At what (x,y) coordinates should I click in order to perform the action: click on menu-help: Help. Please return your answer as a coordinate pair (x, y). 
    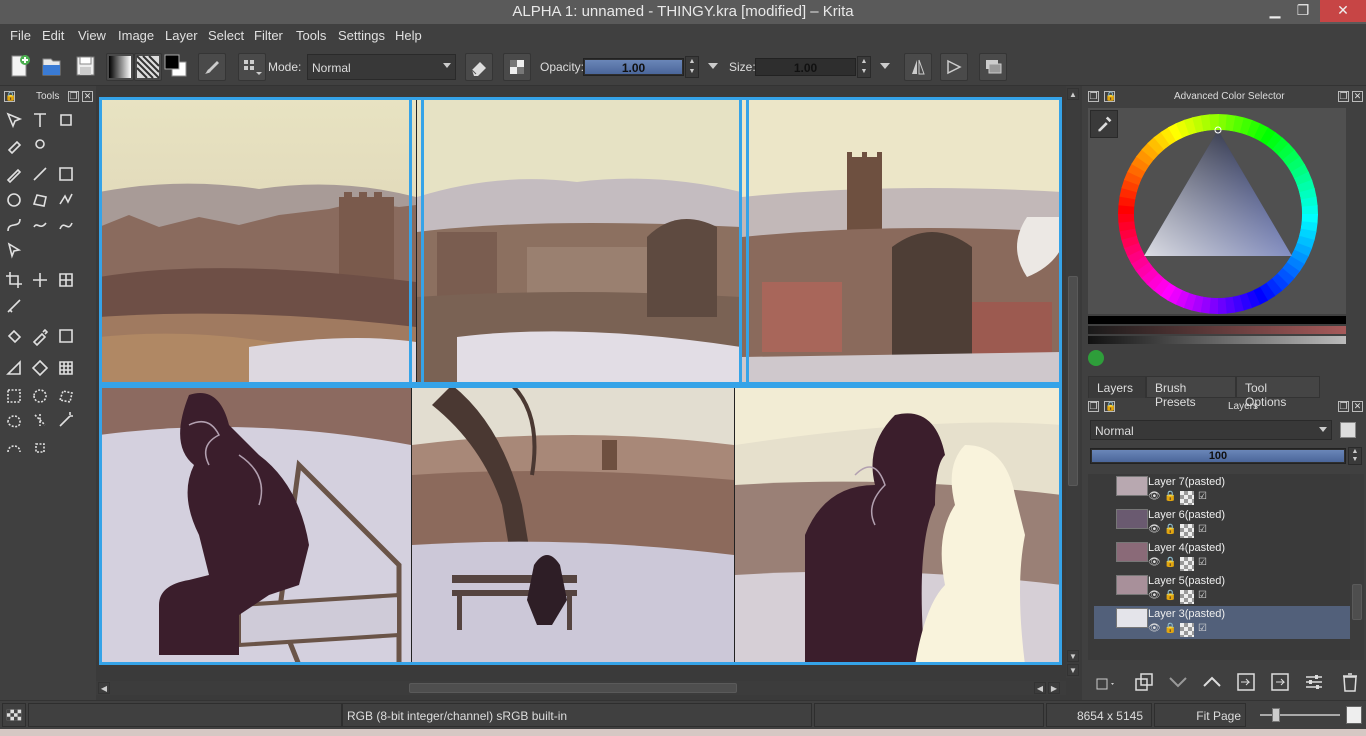
    Looking at the image, I should click on (408, 35).